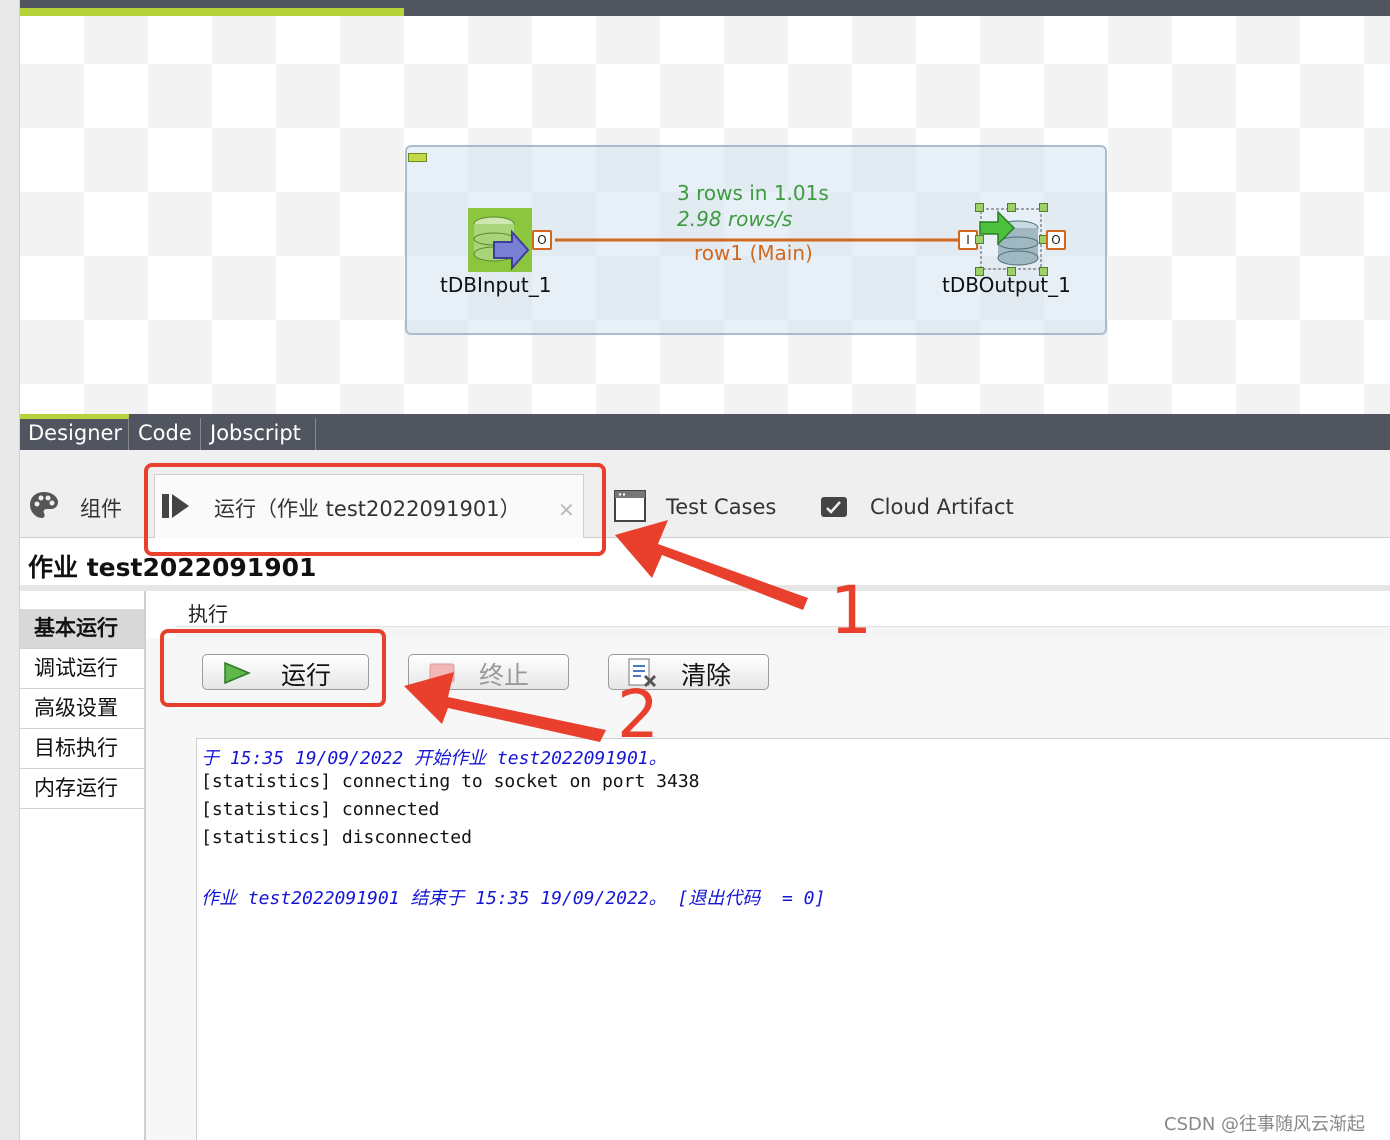 This screenshot has height=1140, width=1390. What do you see at coordinates (851, 610) in the screenshot?
I see `annotation-number-1: 1` at bounding box center [851, 610].